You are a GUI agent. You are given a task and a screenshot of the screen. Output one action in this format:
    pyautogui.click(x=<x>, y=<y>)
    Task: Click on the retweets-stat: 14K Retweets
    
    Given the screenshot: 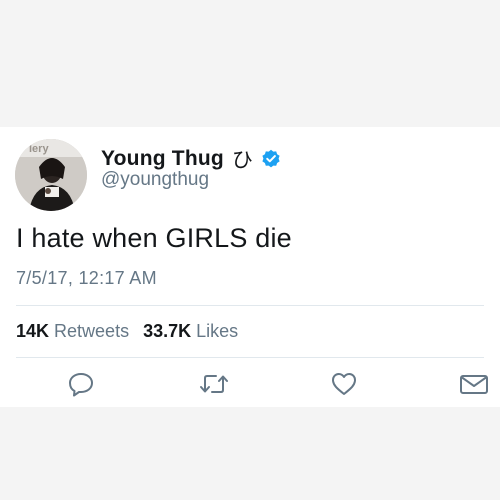 What is the action you would take?
    pyautogui.click(x=72, y=331)
    